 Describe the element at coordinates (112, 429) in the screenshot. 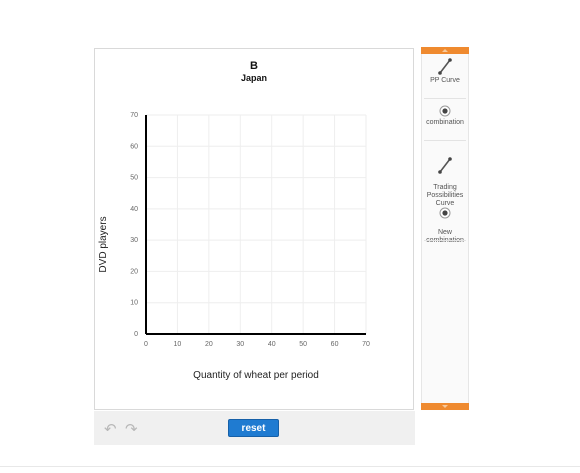

I see `undo-icon: ↶` at that location.